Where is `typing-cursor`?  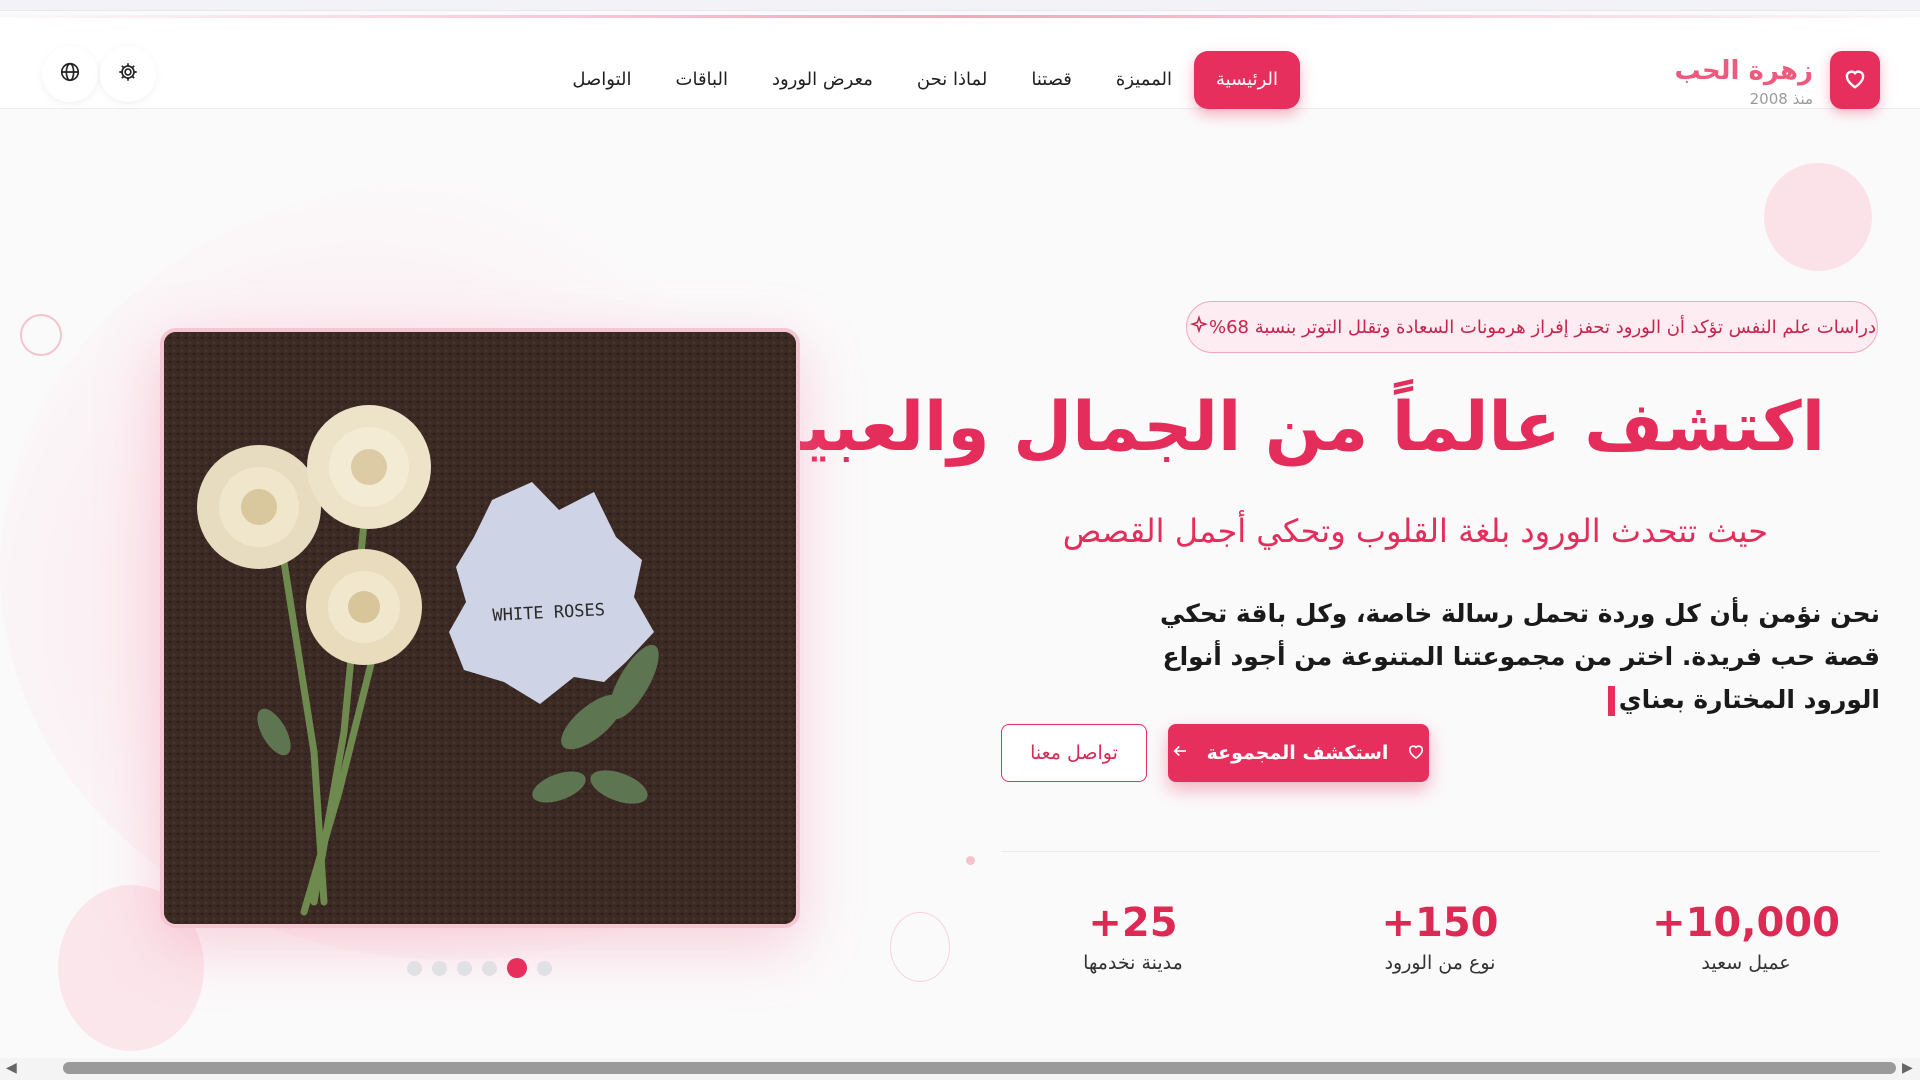 typing-cursor is located at coordinates (1611, 701).